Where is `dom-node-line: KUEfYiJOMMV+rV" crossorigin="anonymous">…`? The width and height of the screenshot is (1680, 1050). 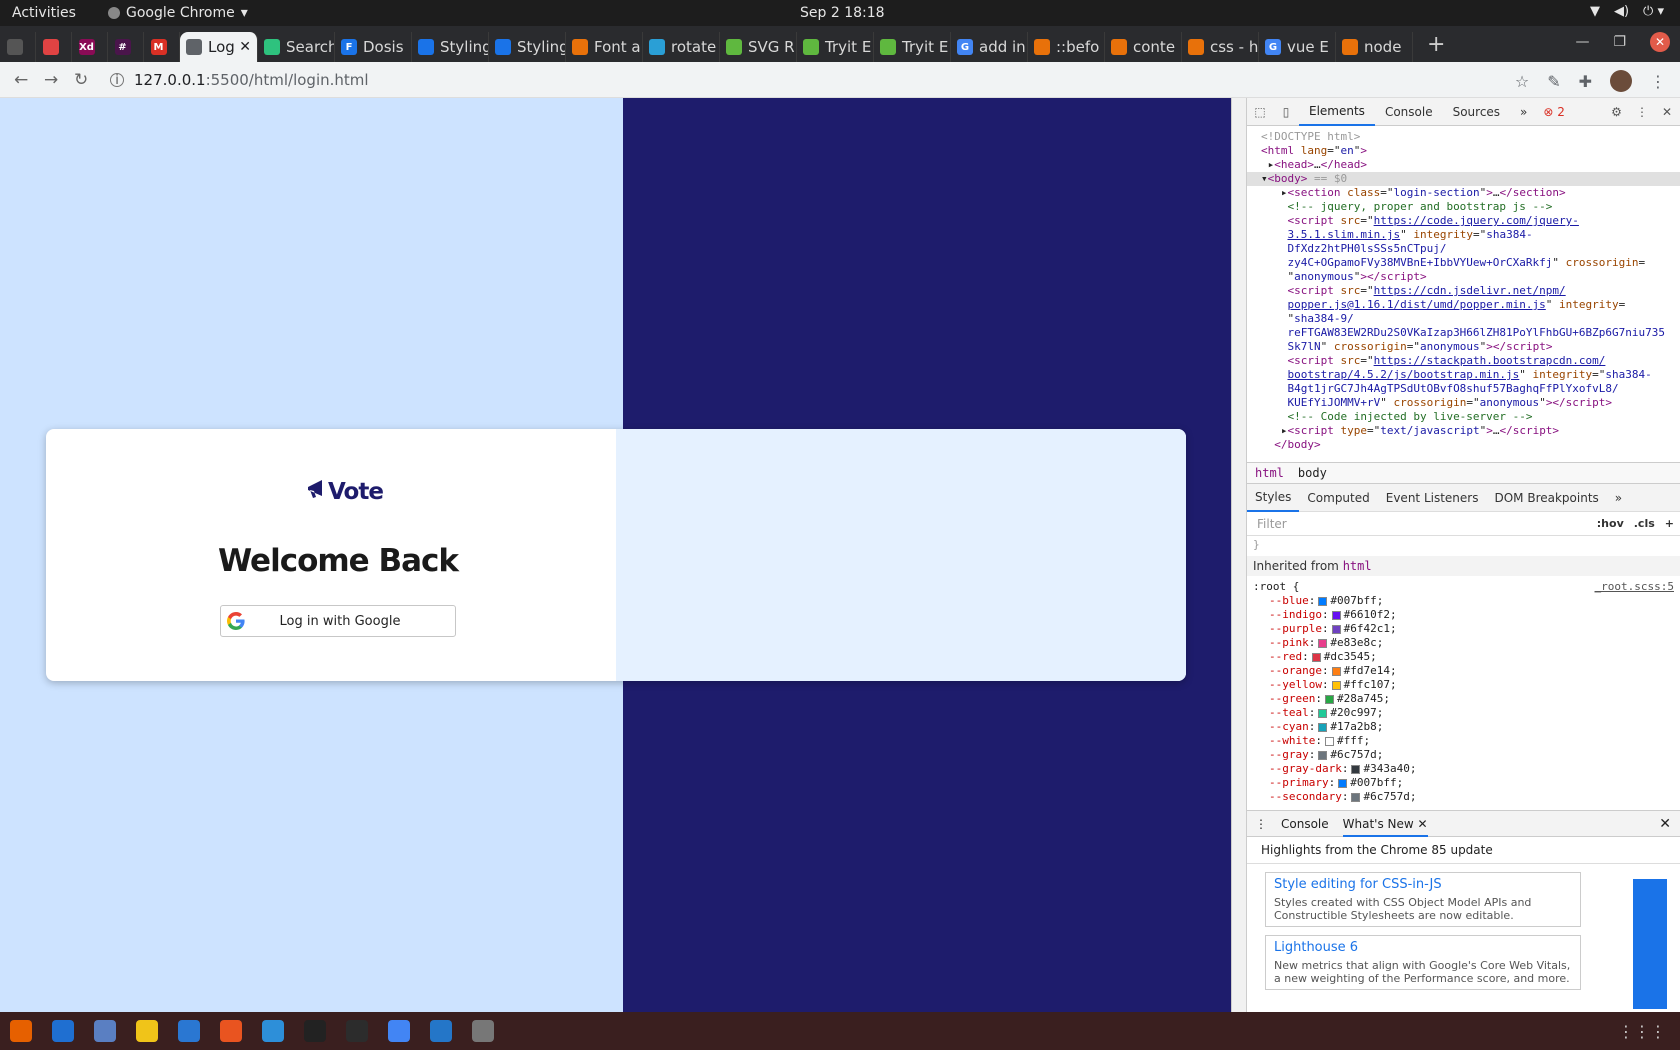
dom-node-line: KUEfYiJOMMV+rV" crossorigin="anonymous">… is located at coordinates (1470, 403).